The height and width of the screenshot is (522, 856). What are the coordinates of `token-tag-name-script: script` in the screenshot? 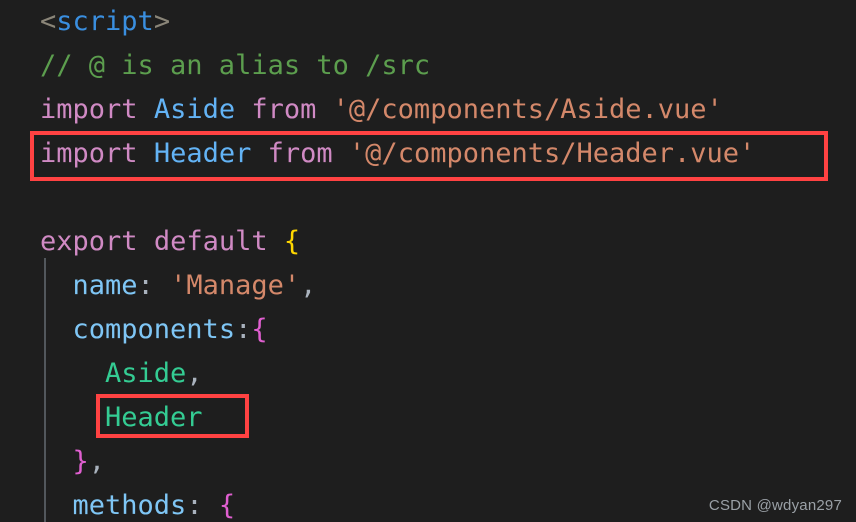 It's located at (105, 21).